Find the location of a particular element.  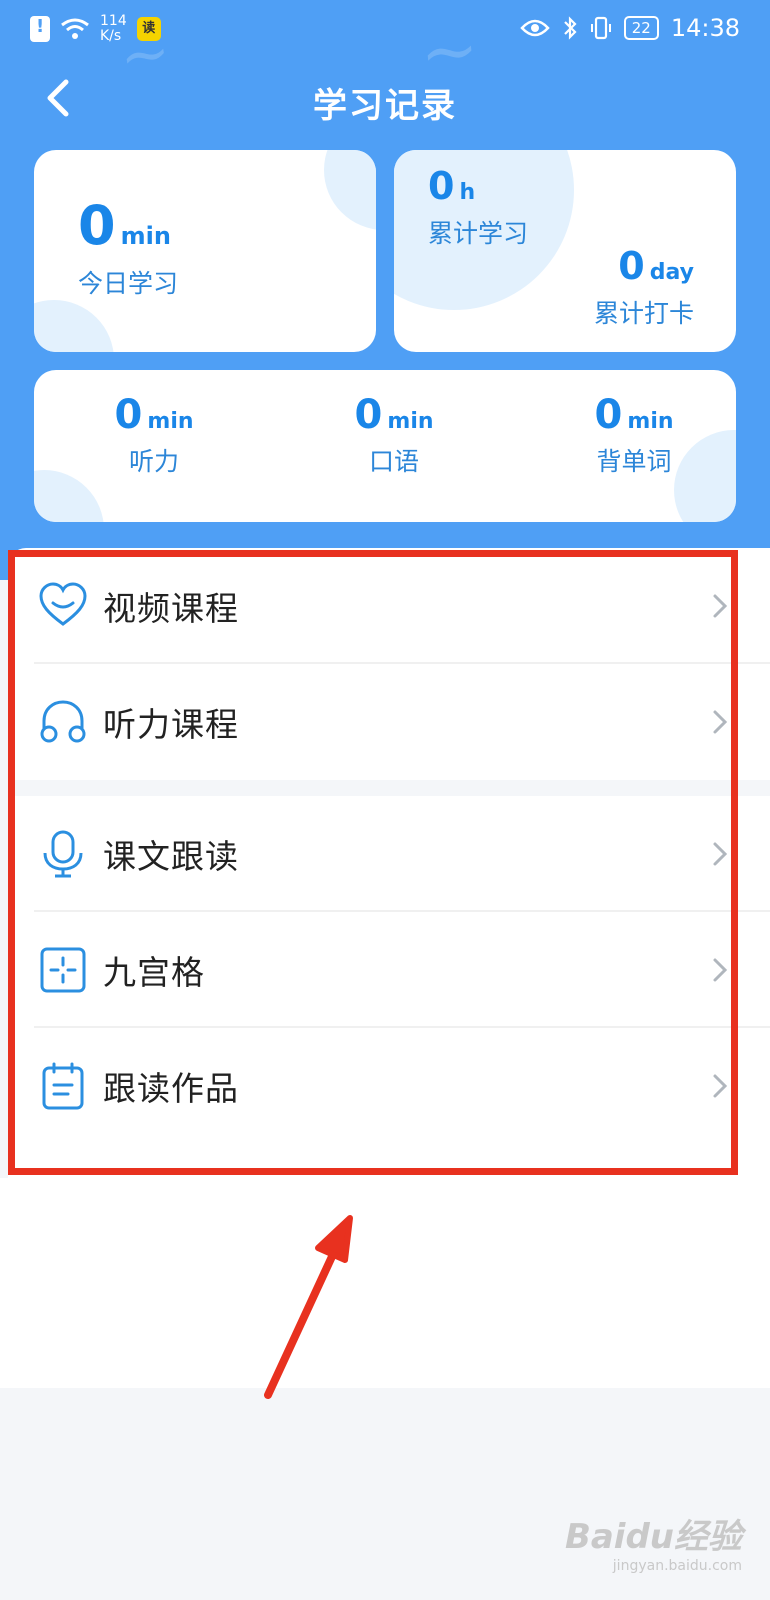

menu-item-text-follow-read: 课文跟读 is located at coordinates (389, 853).